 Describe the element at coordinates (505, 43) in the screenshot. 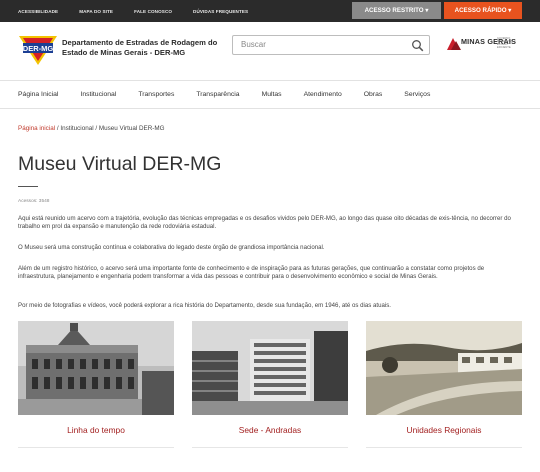

I see `minas-gerais-tagline: GOVERNO DIFERENTE. ESTADO EFICIENTE.` at that location.